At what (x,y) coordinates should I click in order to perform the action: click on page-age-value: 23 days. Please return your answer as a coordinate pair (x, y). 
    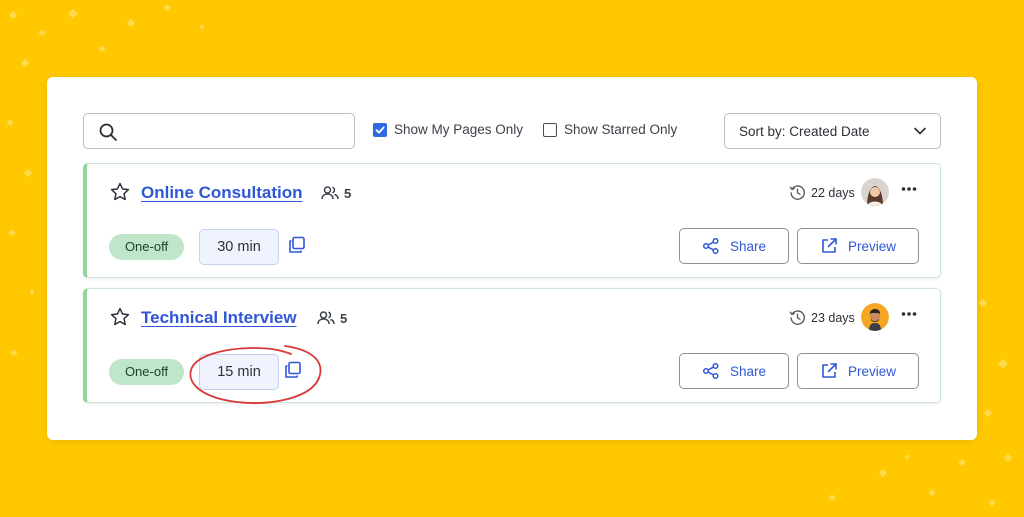
    Looking at the image, I should click on (833, 317).